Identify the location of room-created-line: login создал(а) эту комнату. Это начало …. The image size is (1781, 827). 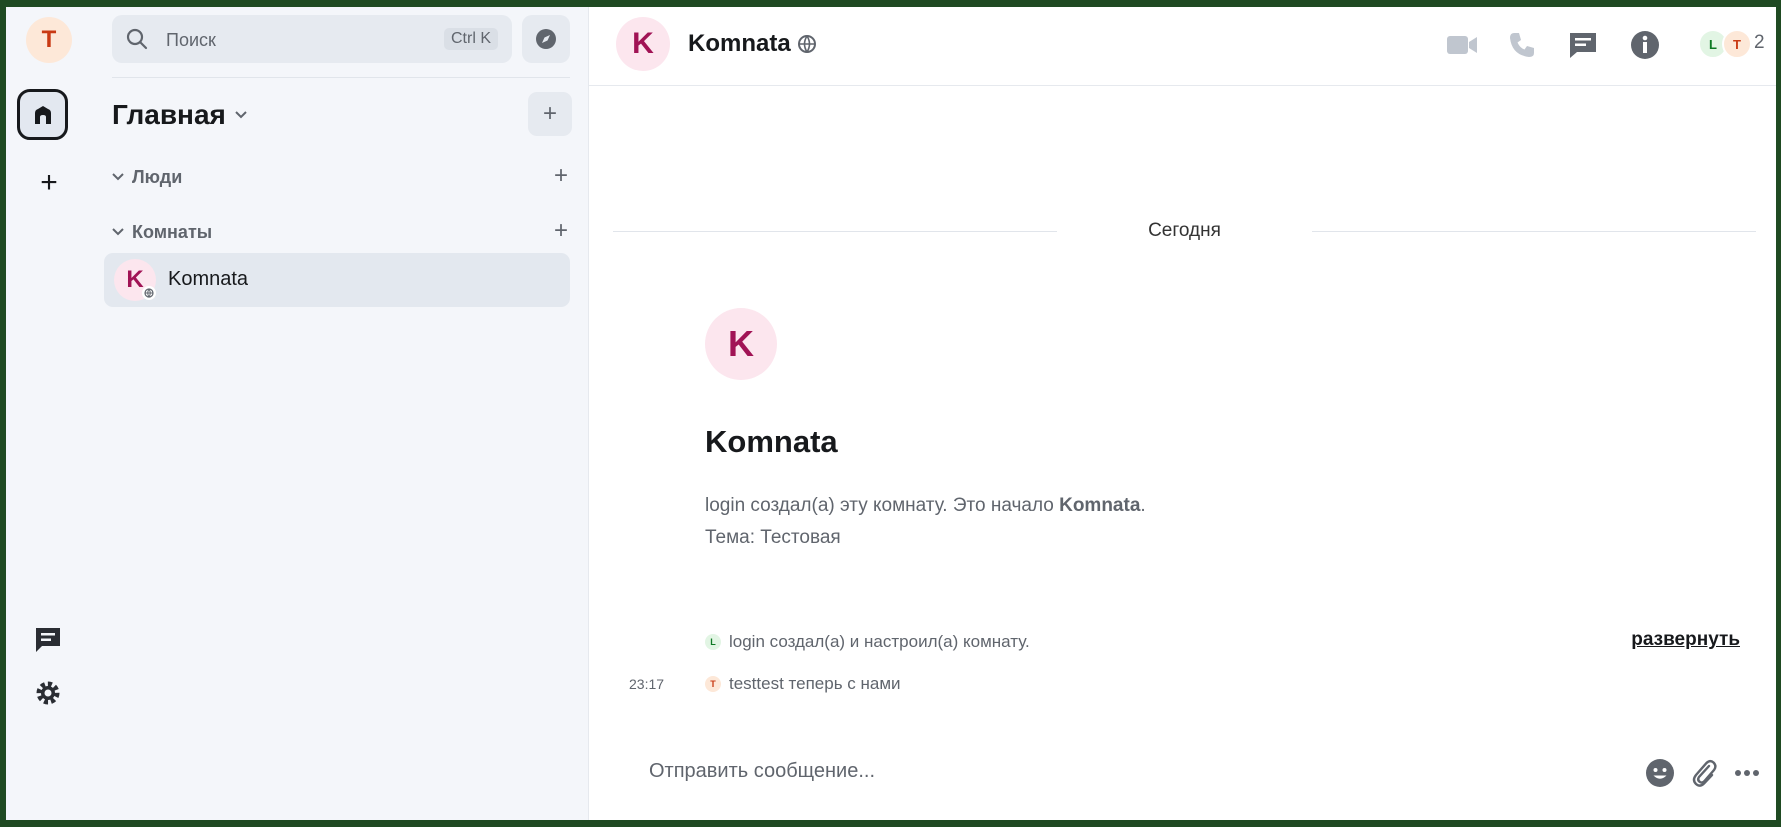
(925, 506).